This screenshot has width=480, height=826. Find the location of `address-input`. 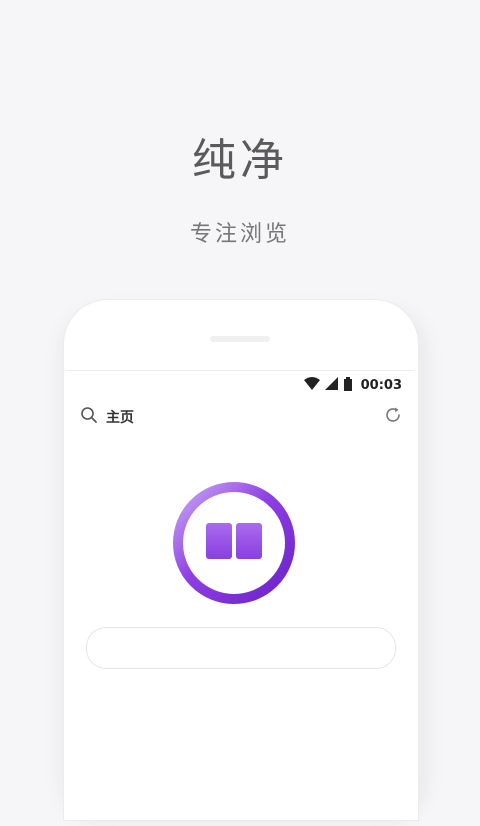

address-input is located at coordinates (241, 648).